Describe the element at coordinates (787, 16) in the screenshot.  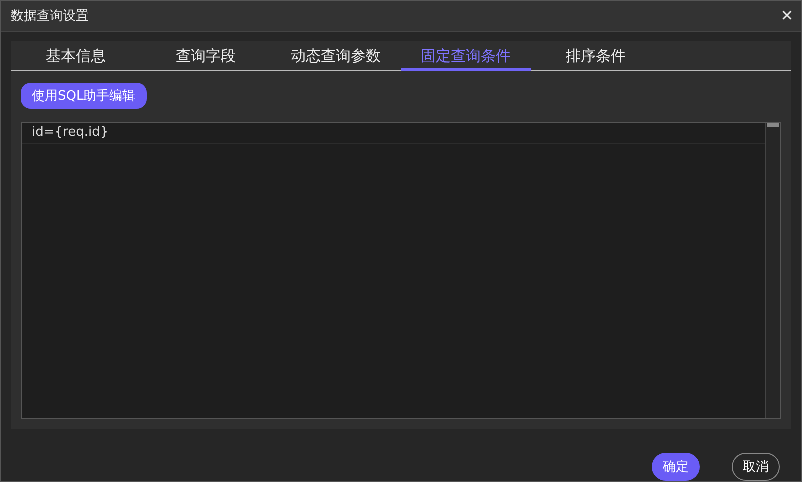
I see `close-button: ×` at that location.